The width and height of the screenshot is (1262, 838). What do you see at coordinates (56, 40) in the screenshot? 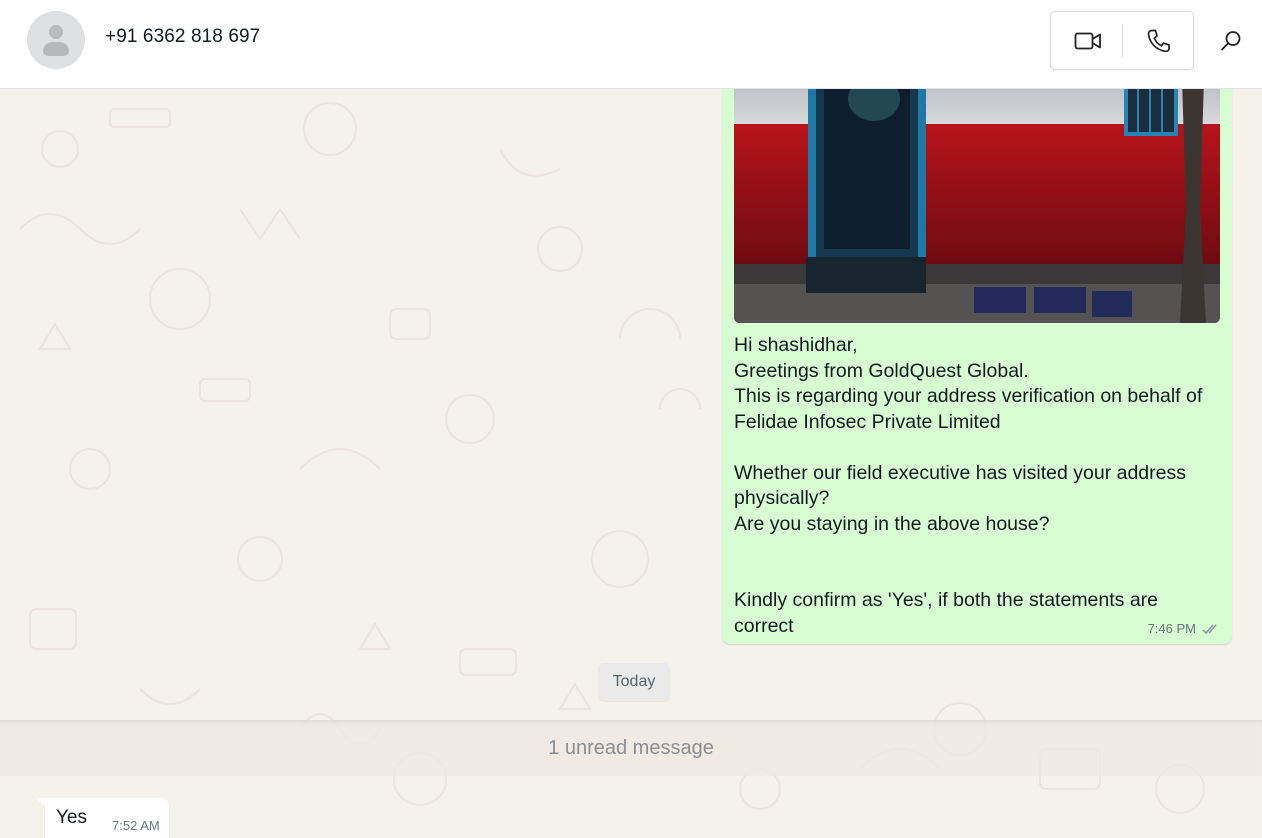
I see `contact-avatar` at bounding box center [56, 40].